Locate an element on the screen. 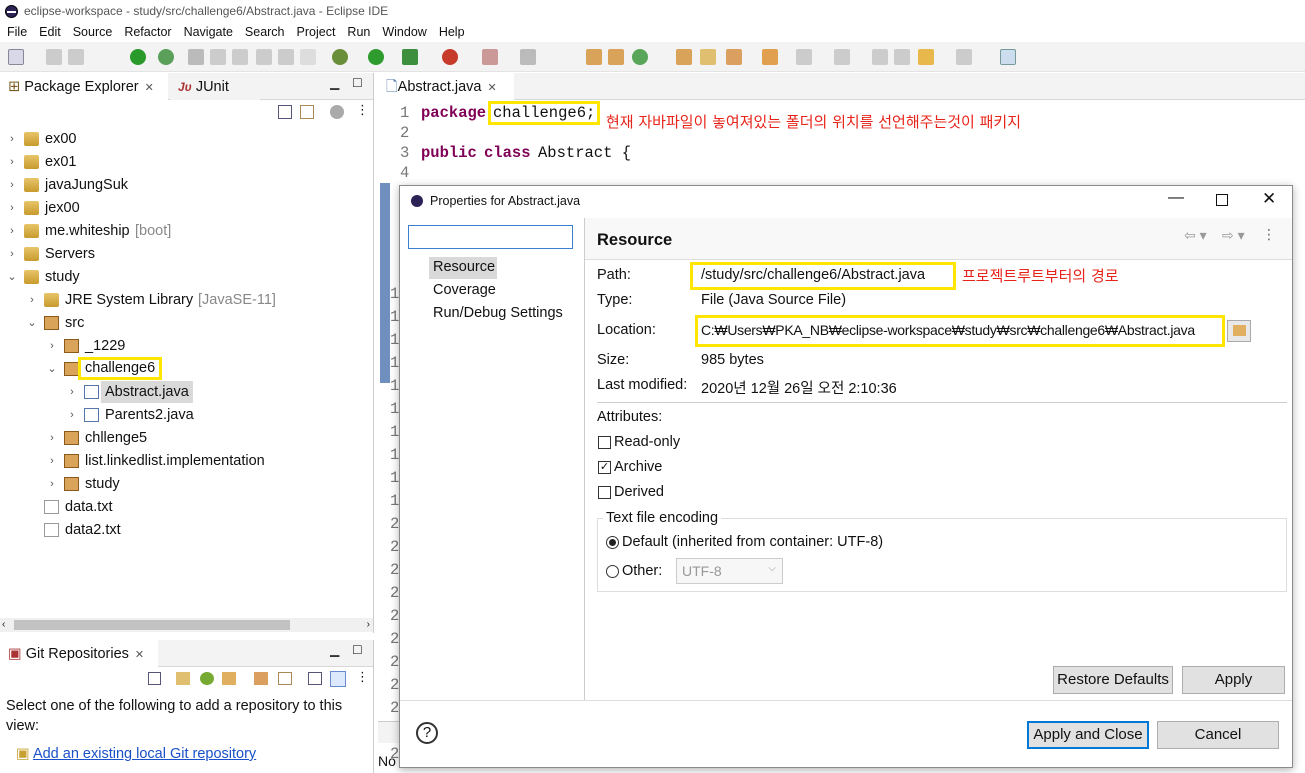 This screenshot has width=1305, height=773. tree-item: › ex01 is located at coordinates (185, 162).